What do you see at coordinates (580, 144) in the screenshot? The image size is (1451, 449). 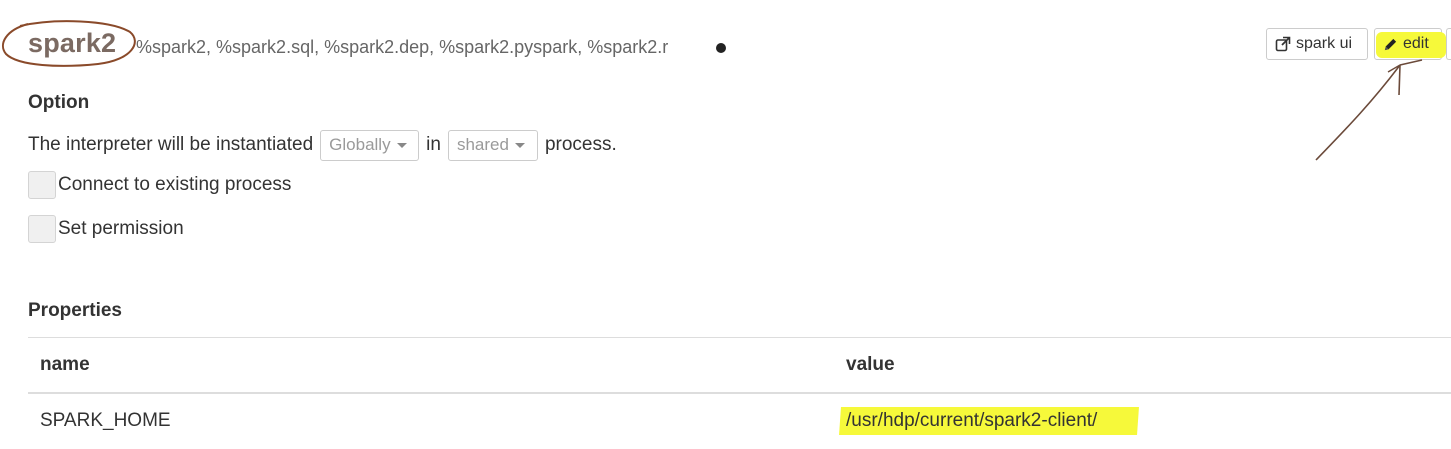 I see `instantiation-sentence-end: process.` at bounding box center [580, 144].